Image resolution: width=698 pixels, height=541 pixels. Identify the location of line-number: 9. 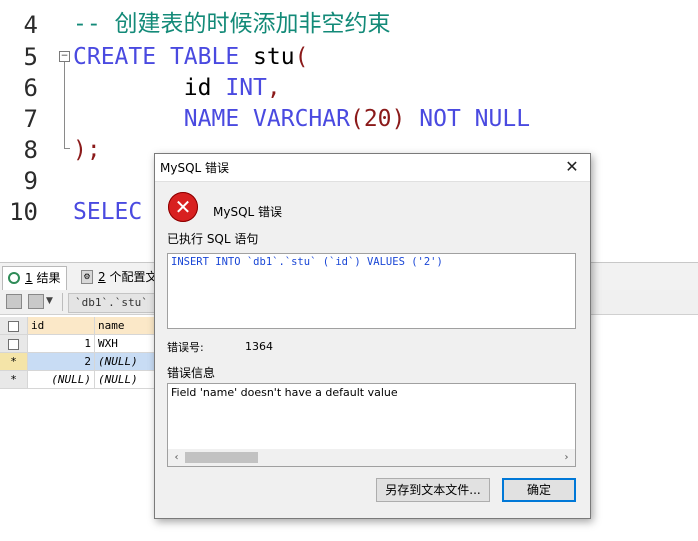
(30, 181).